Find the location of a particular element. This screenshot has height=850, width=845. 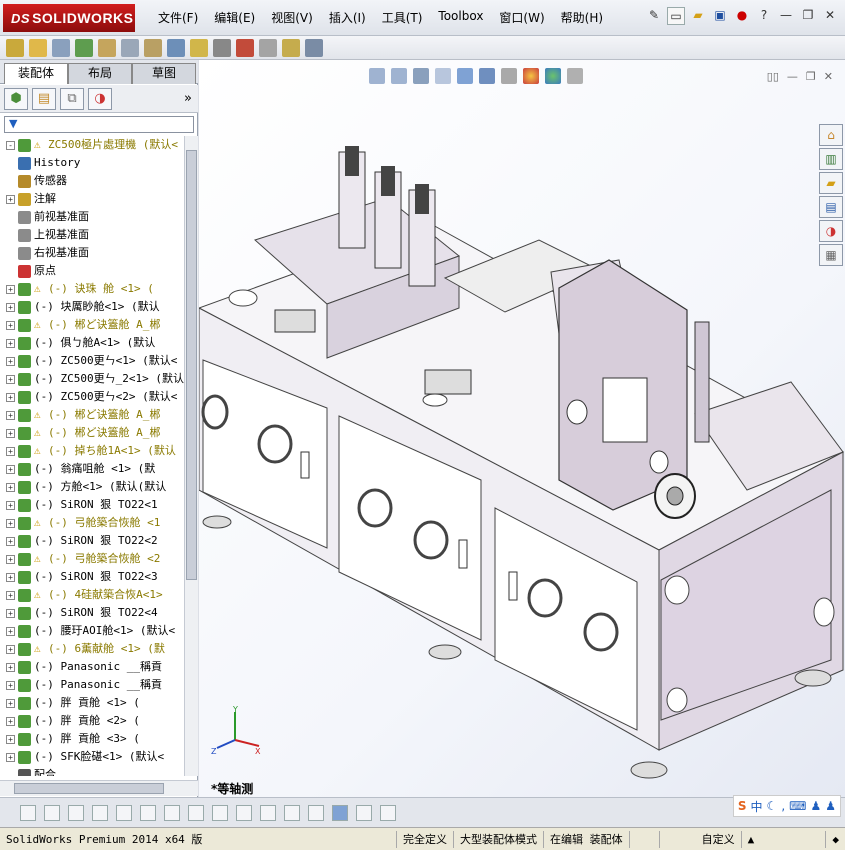

fillet-icon is located at coordinates (220, 812).